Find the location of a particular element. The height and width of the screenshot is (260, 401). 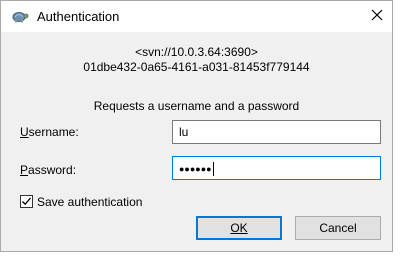

password-masked-value: ●●●●●● is located at coordinates (195, 169).